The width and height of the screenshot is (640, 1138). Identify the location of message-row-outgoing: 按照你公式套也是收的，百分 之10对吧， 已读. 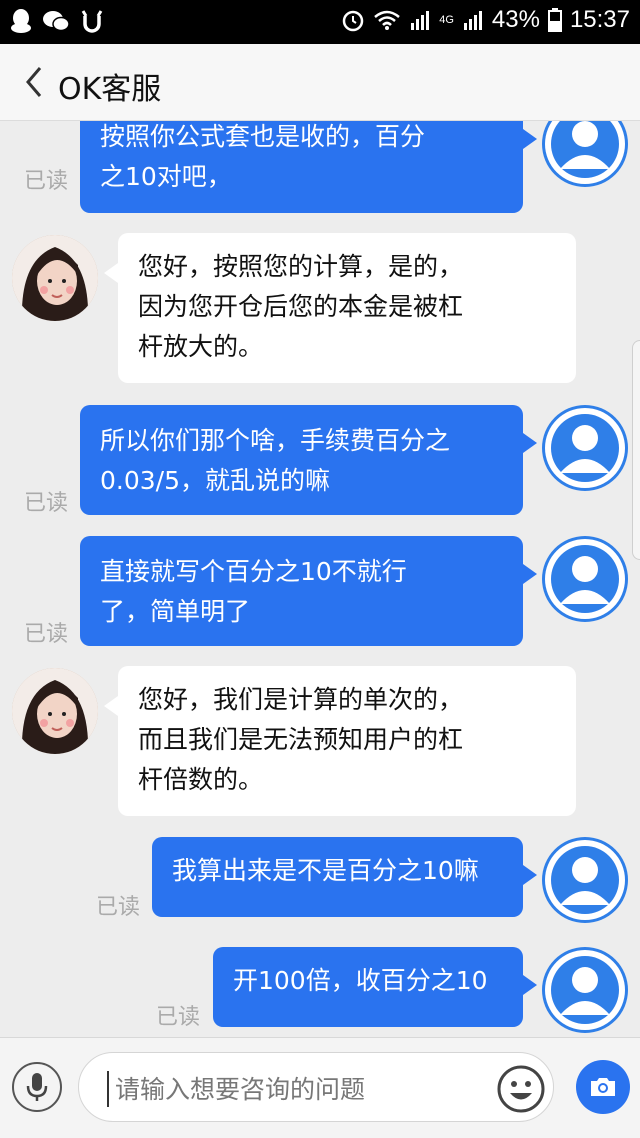
(320, 167).